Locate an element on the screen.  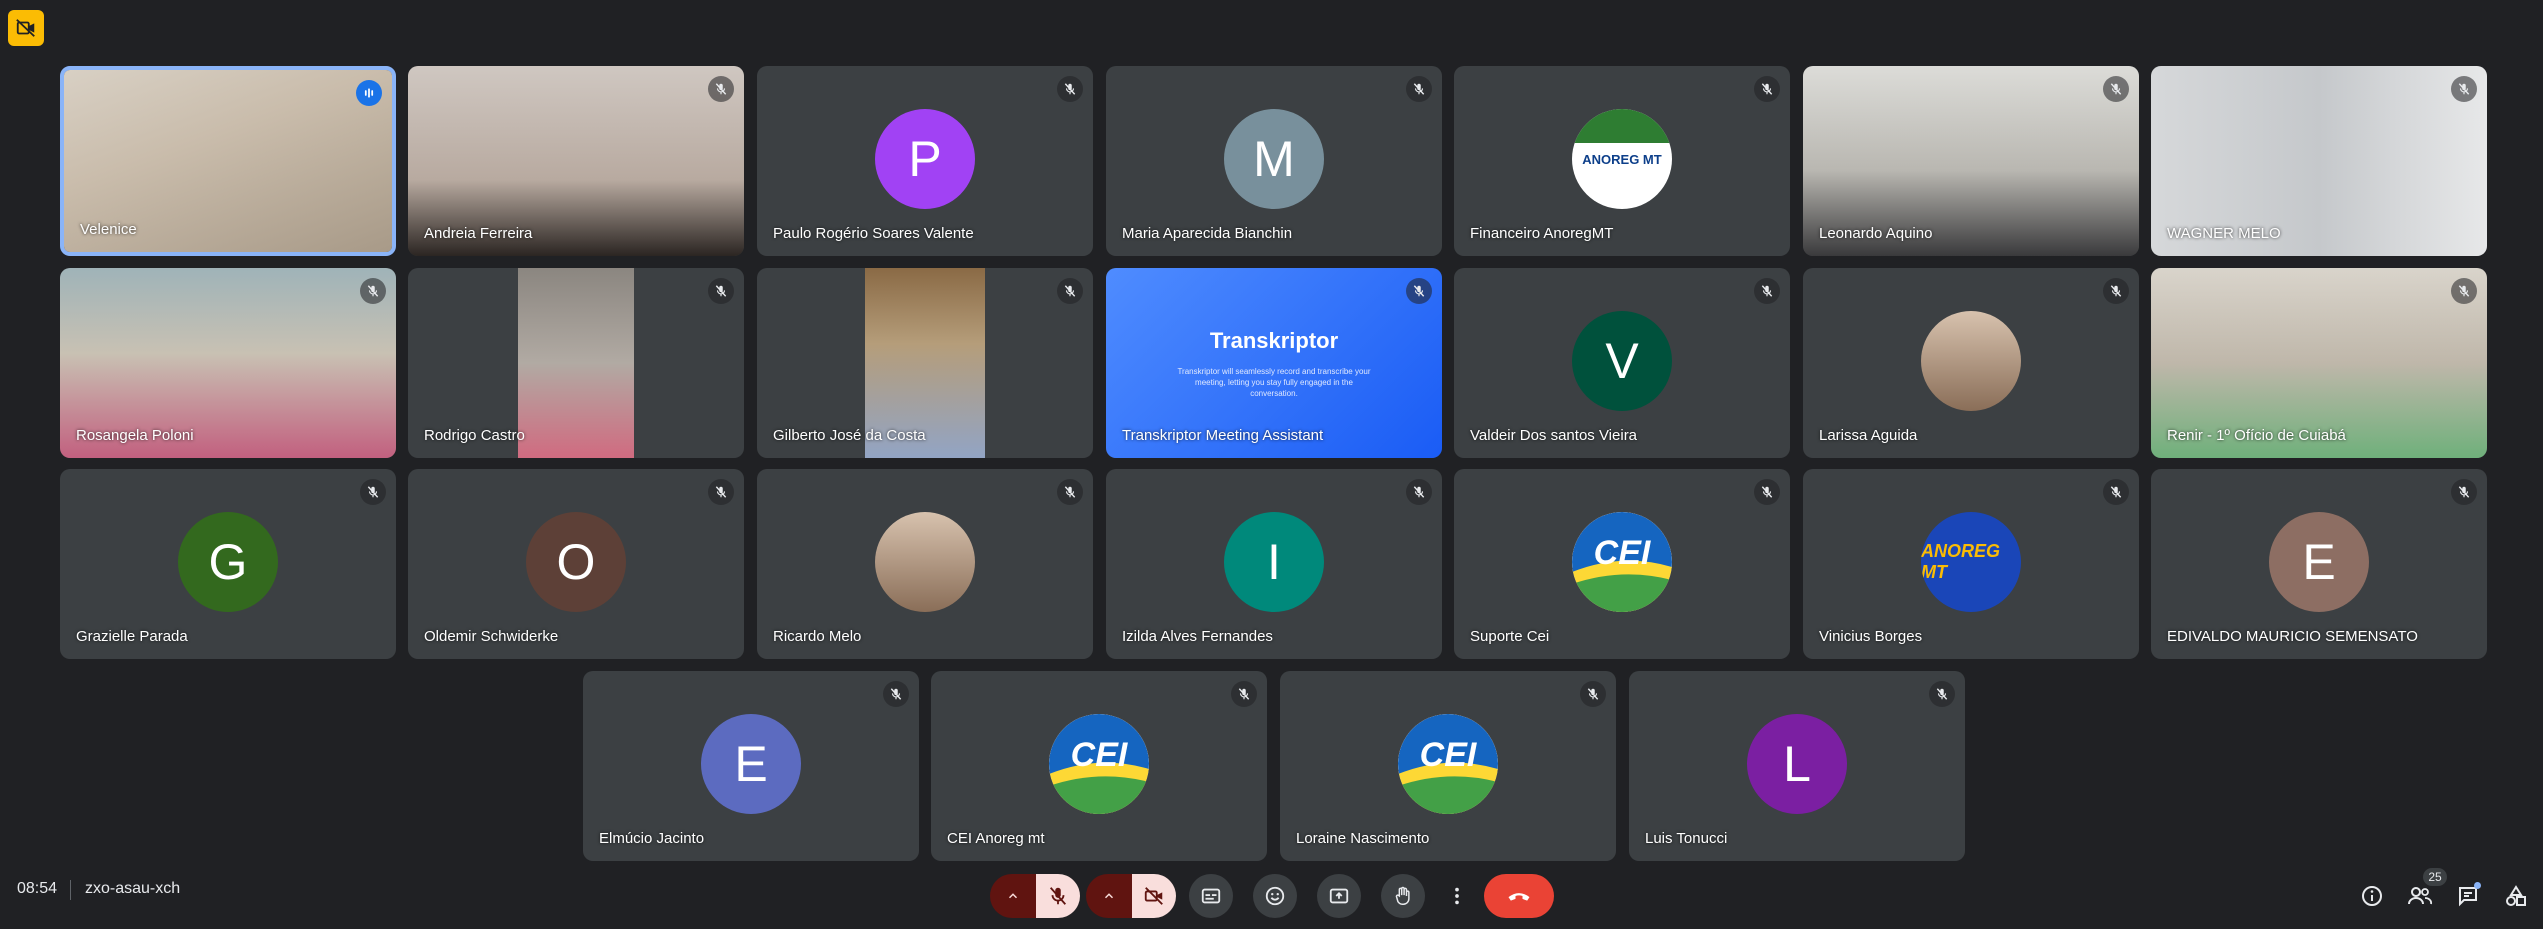
participant-tile: Velenice is located at coordinates (228, 161).